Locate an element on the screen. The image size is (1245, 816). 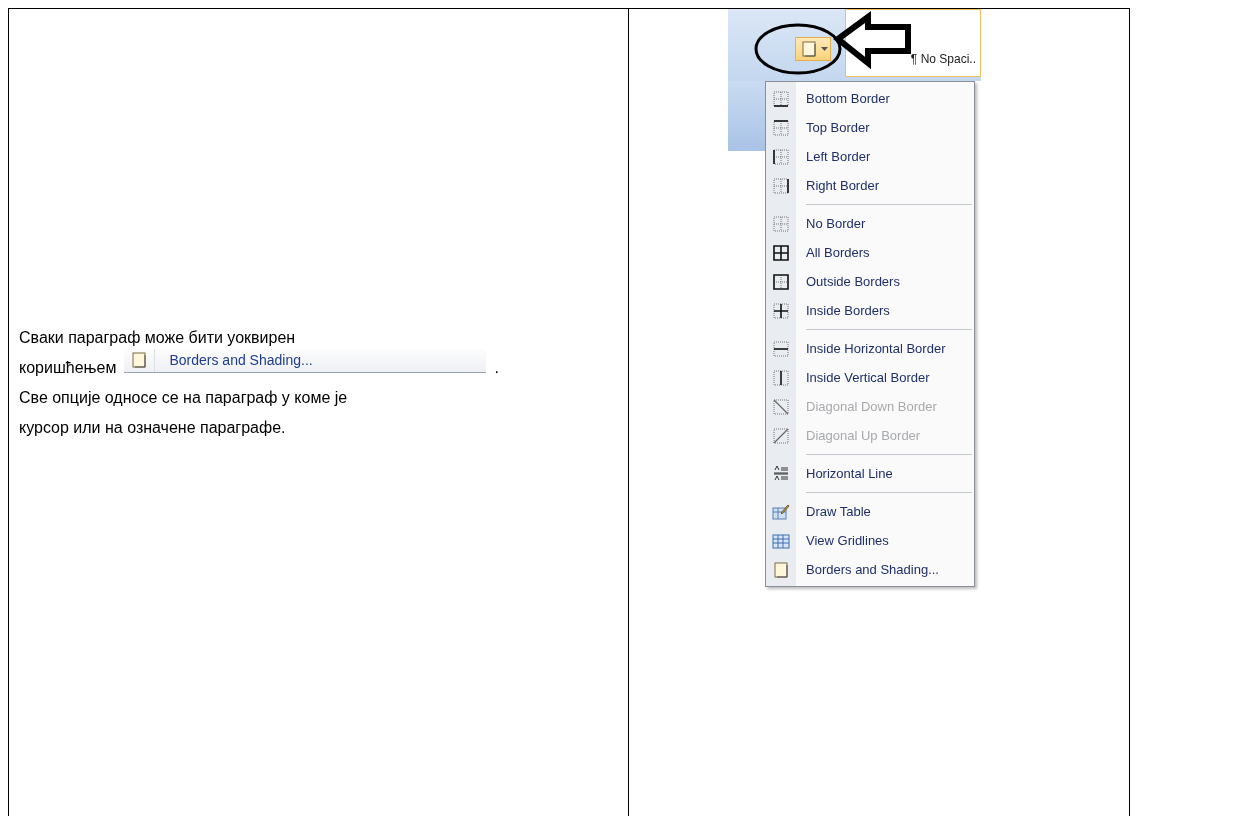
diagonal-up-icon is located at coordinates (781, 435).